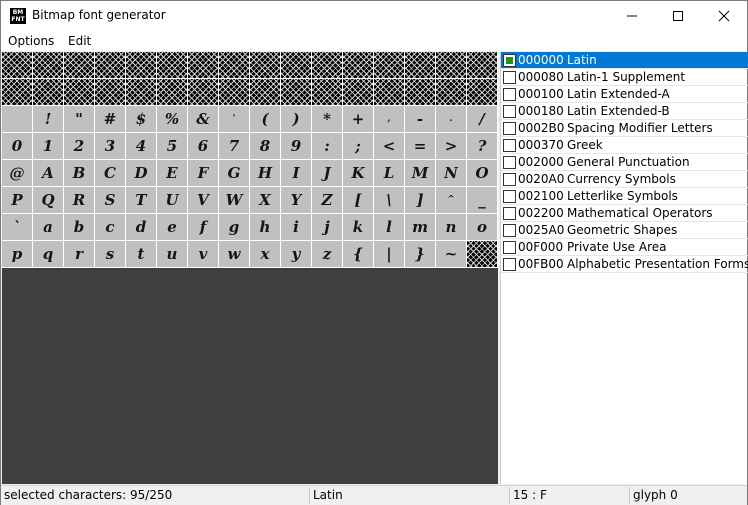 This screenshot has height=505, width=748. What do you see at coordinates (172, 200) in the screenshot?
I see `char-cell: U` at bounding box center [172, 200].